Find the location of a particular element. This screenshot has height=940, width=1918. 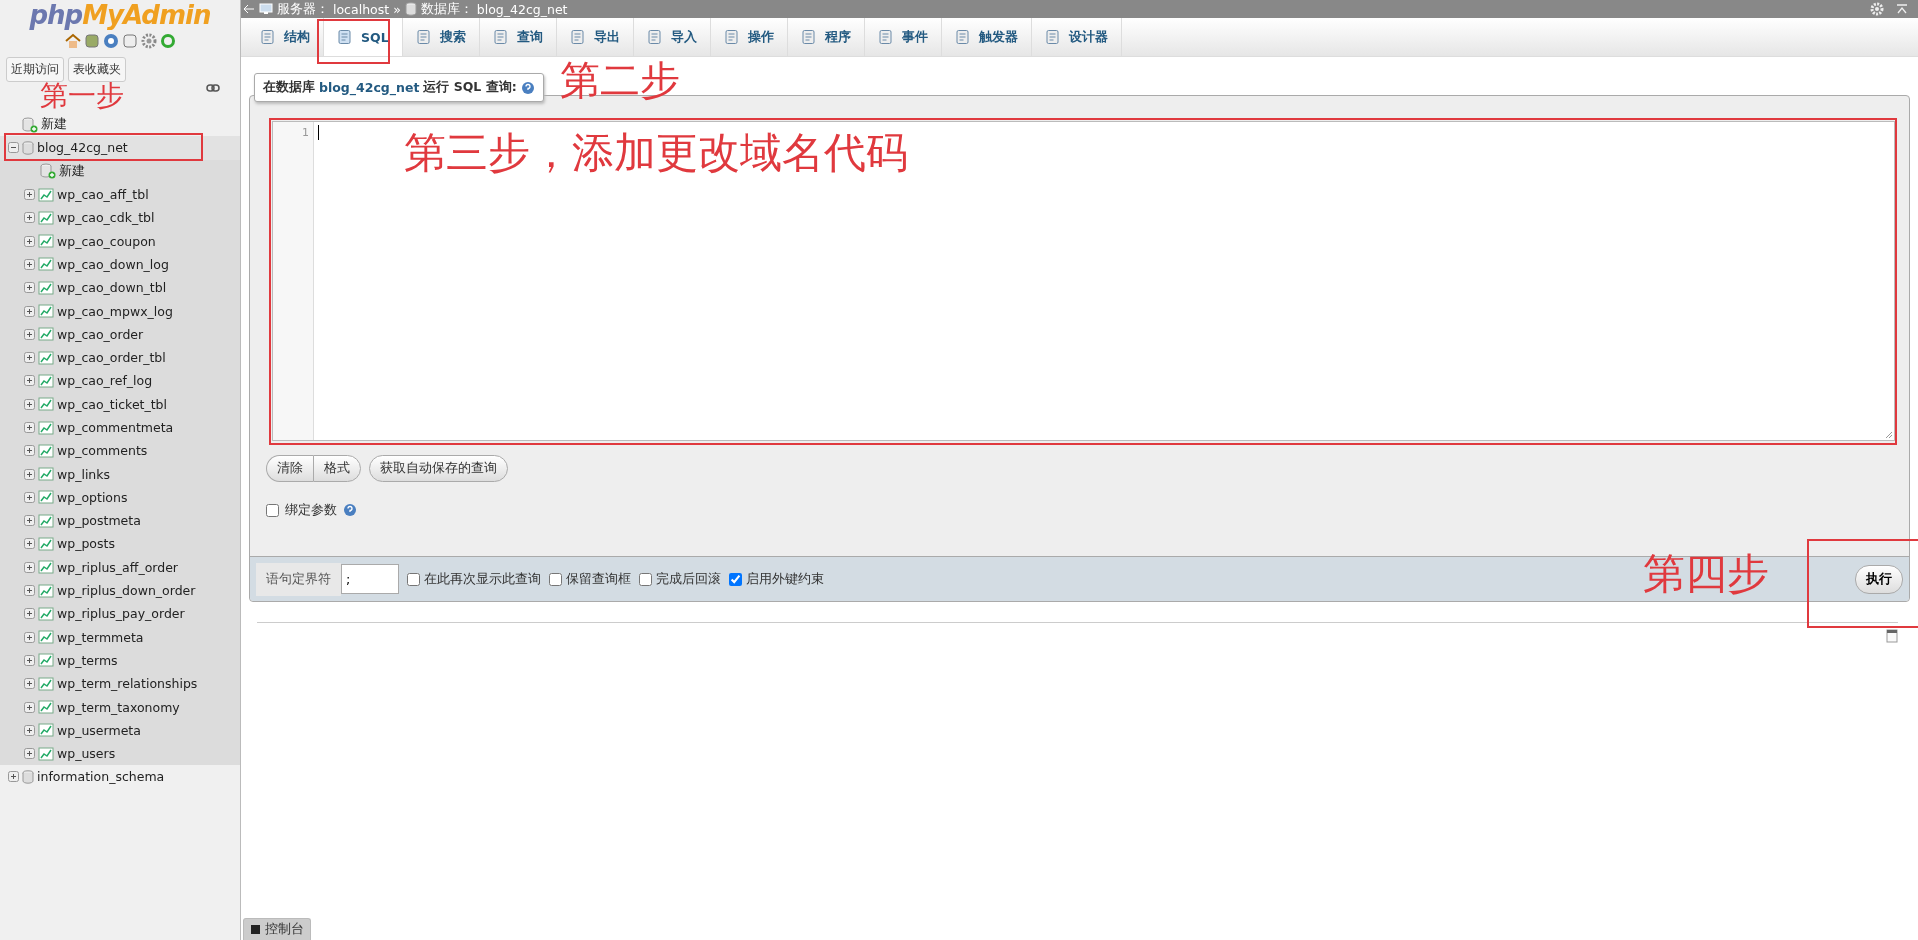

tab: 触发器 is located at coordinates (986, 37).